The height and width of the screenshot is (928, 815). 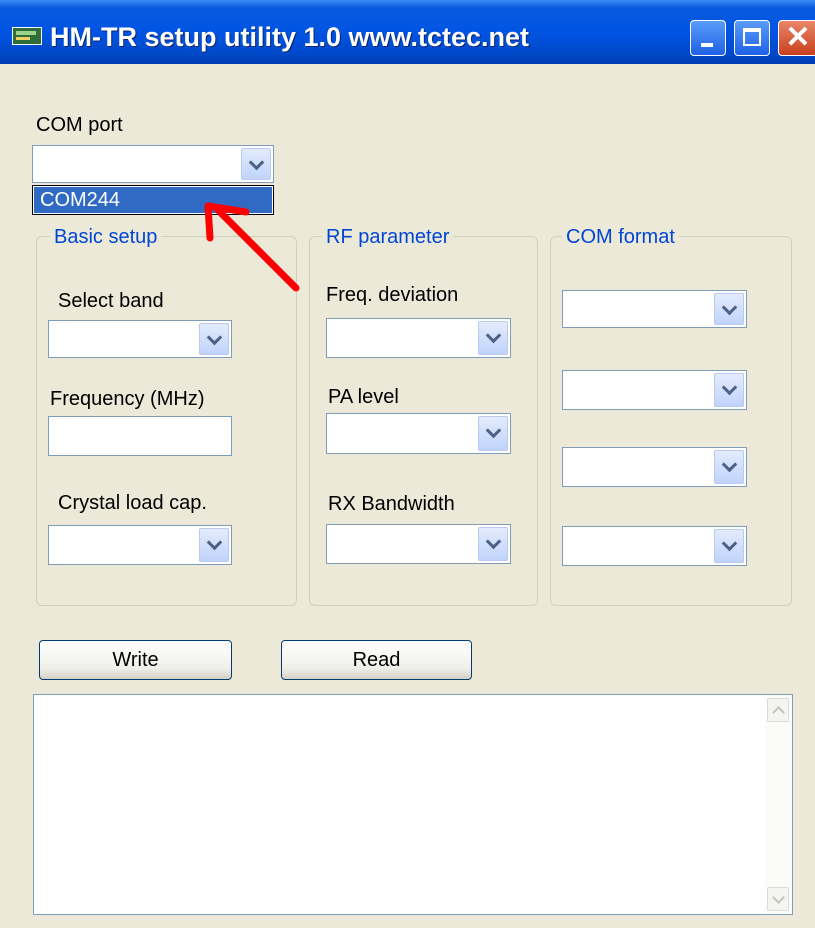 I want to click on rx-bandwidth-label: RX Bandwidth, so click(x=391, y=504).